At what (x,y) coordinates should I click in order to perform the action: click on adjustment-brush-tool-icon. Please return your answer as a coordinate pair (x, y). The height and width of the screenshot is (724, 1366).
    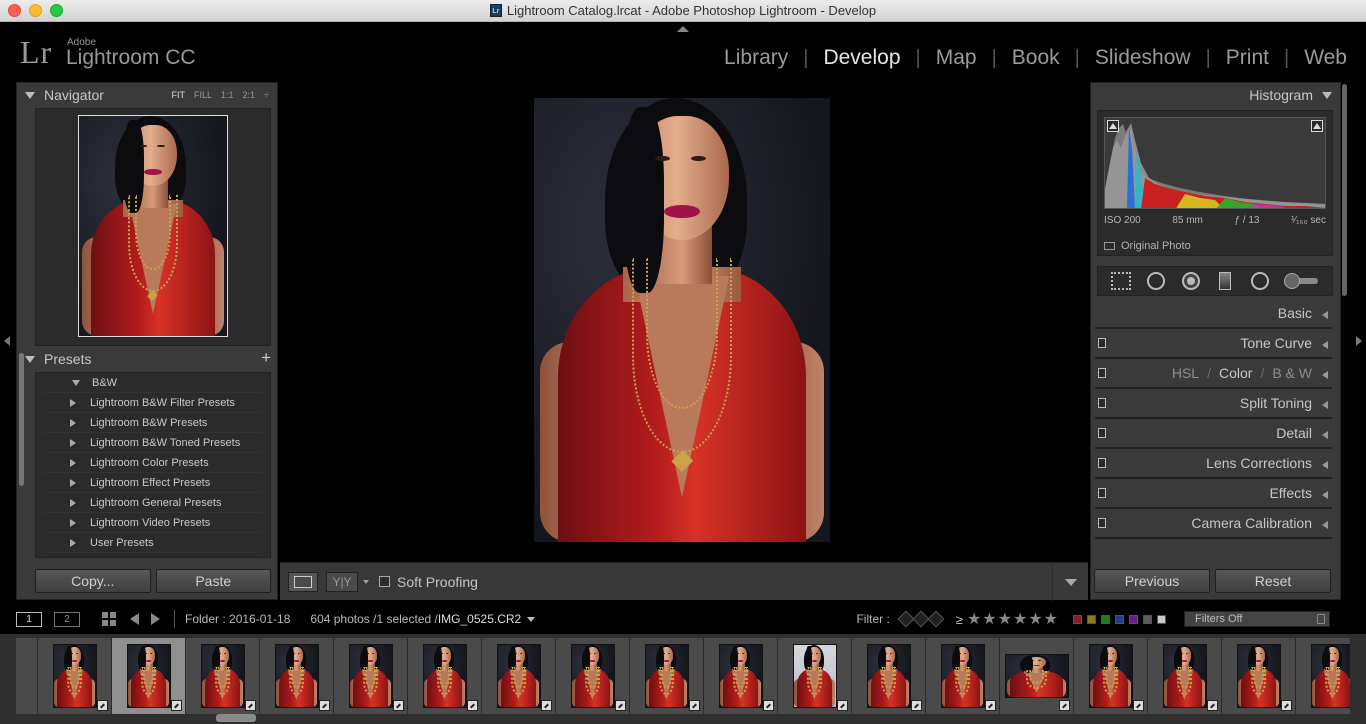
    Looking at the image, I should click on (1301, 281).